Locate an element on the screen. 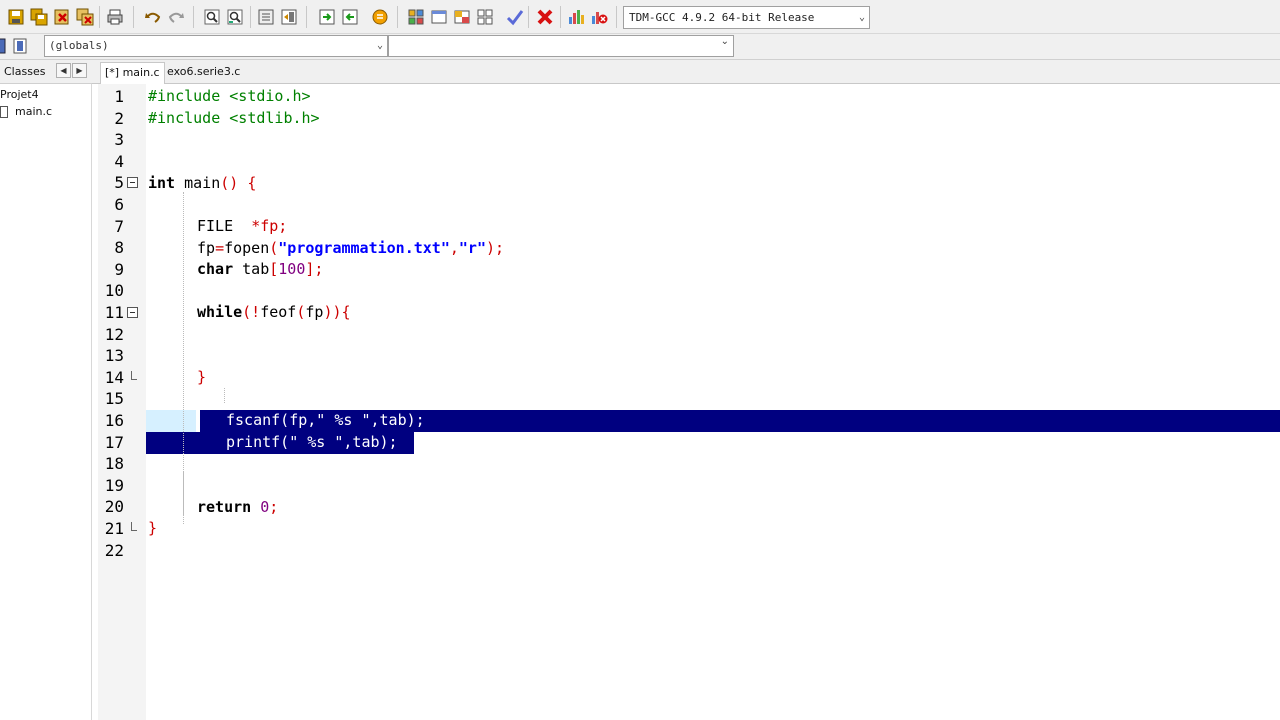 This screenshot has width=1280, height=720. symbol: ( is located at coordinates (274, 248).